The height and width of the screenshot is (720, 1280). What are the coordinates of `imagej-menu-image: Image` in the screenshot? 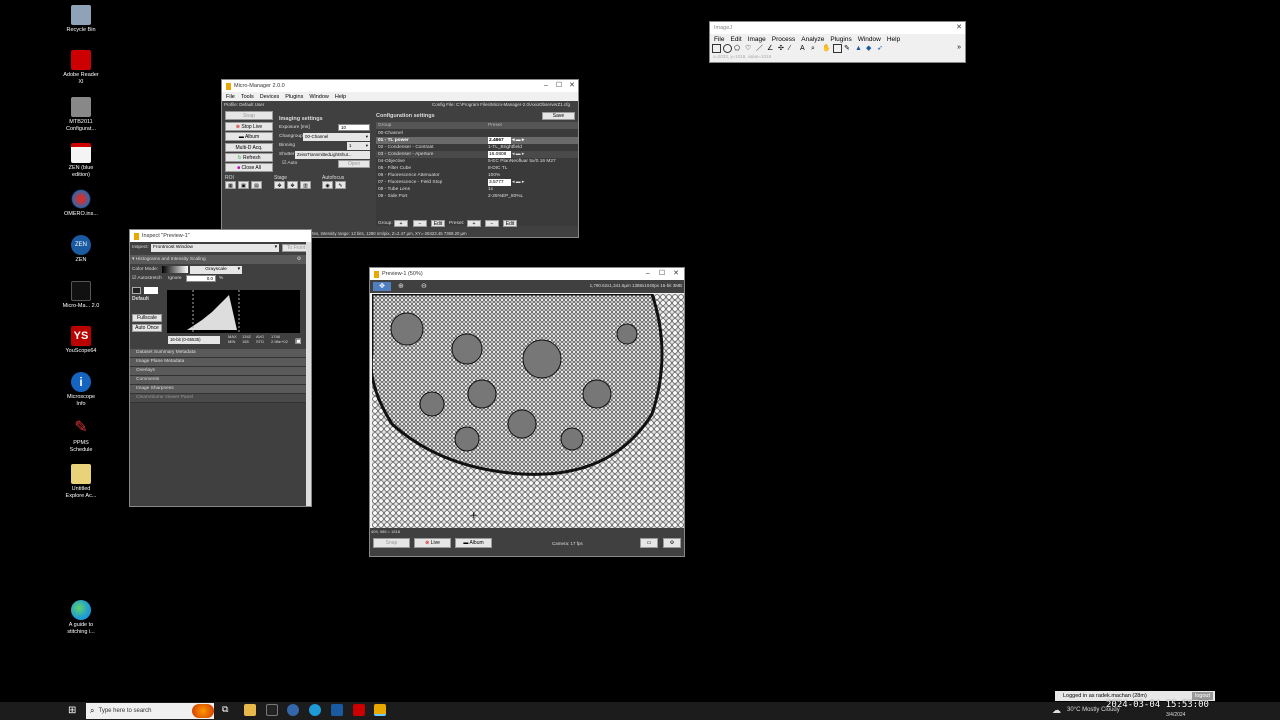 It's located at (757, 39).